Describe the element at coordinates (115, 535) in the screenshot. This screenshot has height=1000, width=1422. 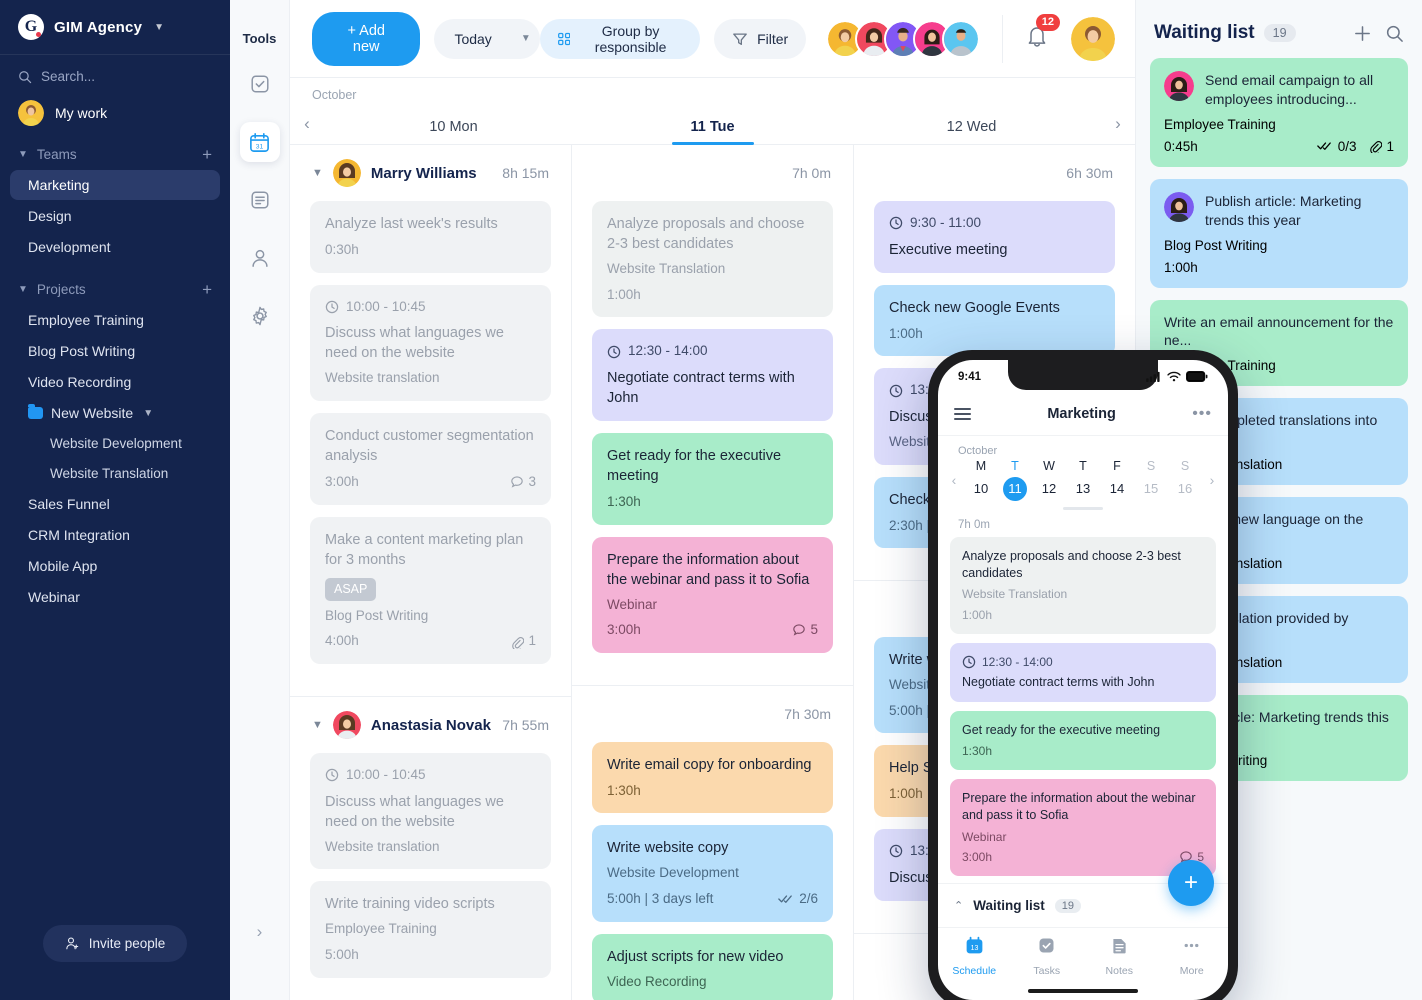
I see `sidebar-item-project-7: CRM Integration` at that location.